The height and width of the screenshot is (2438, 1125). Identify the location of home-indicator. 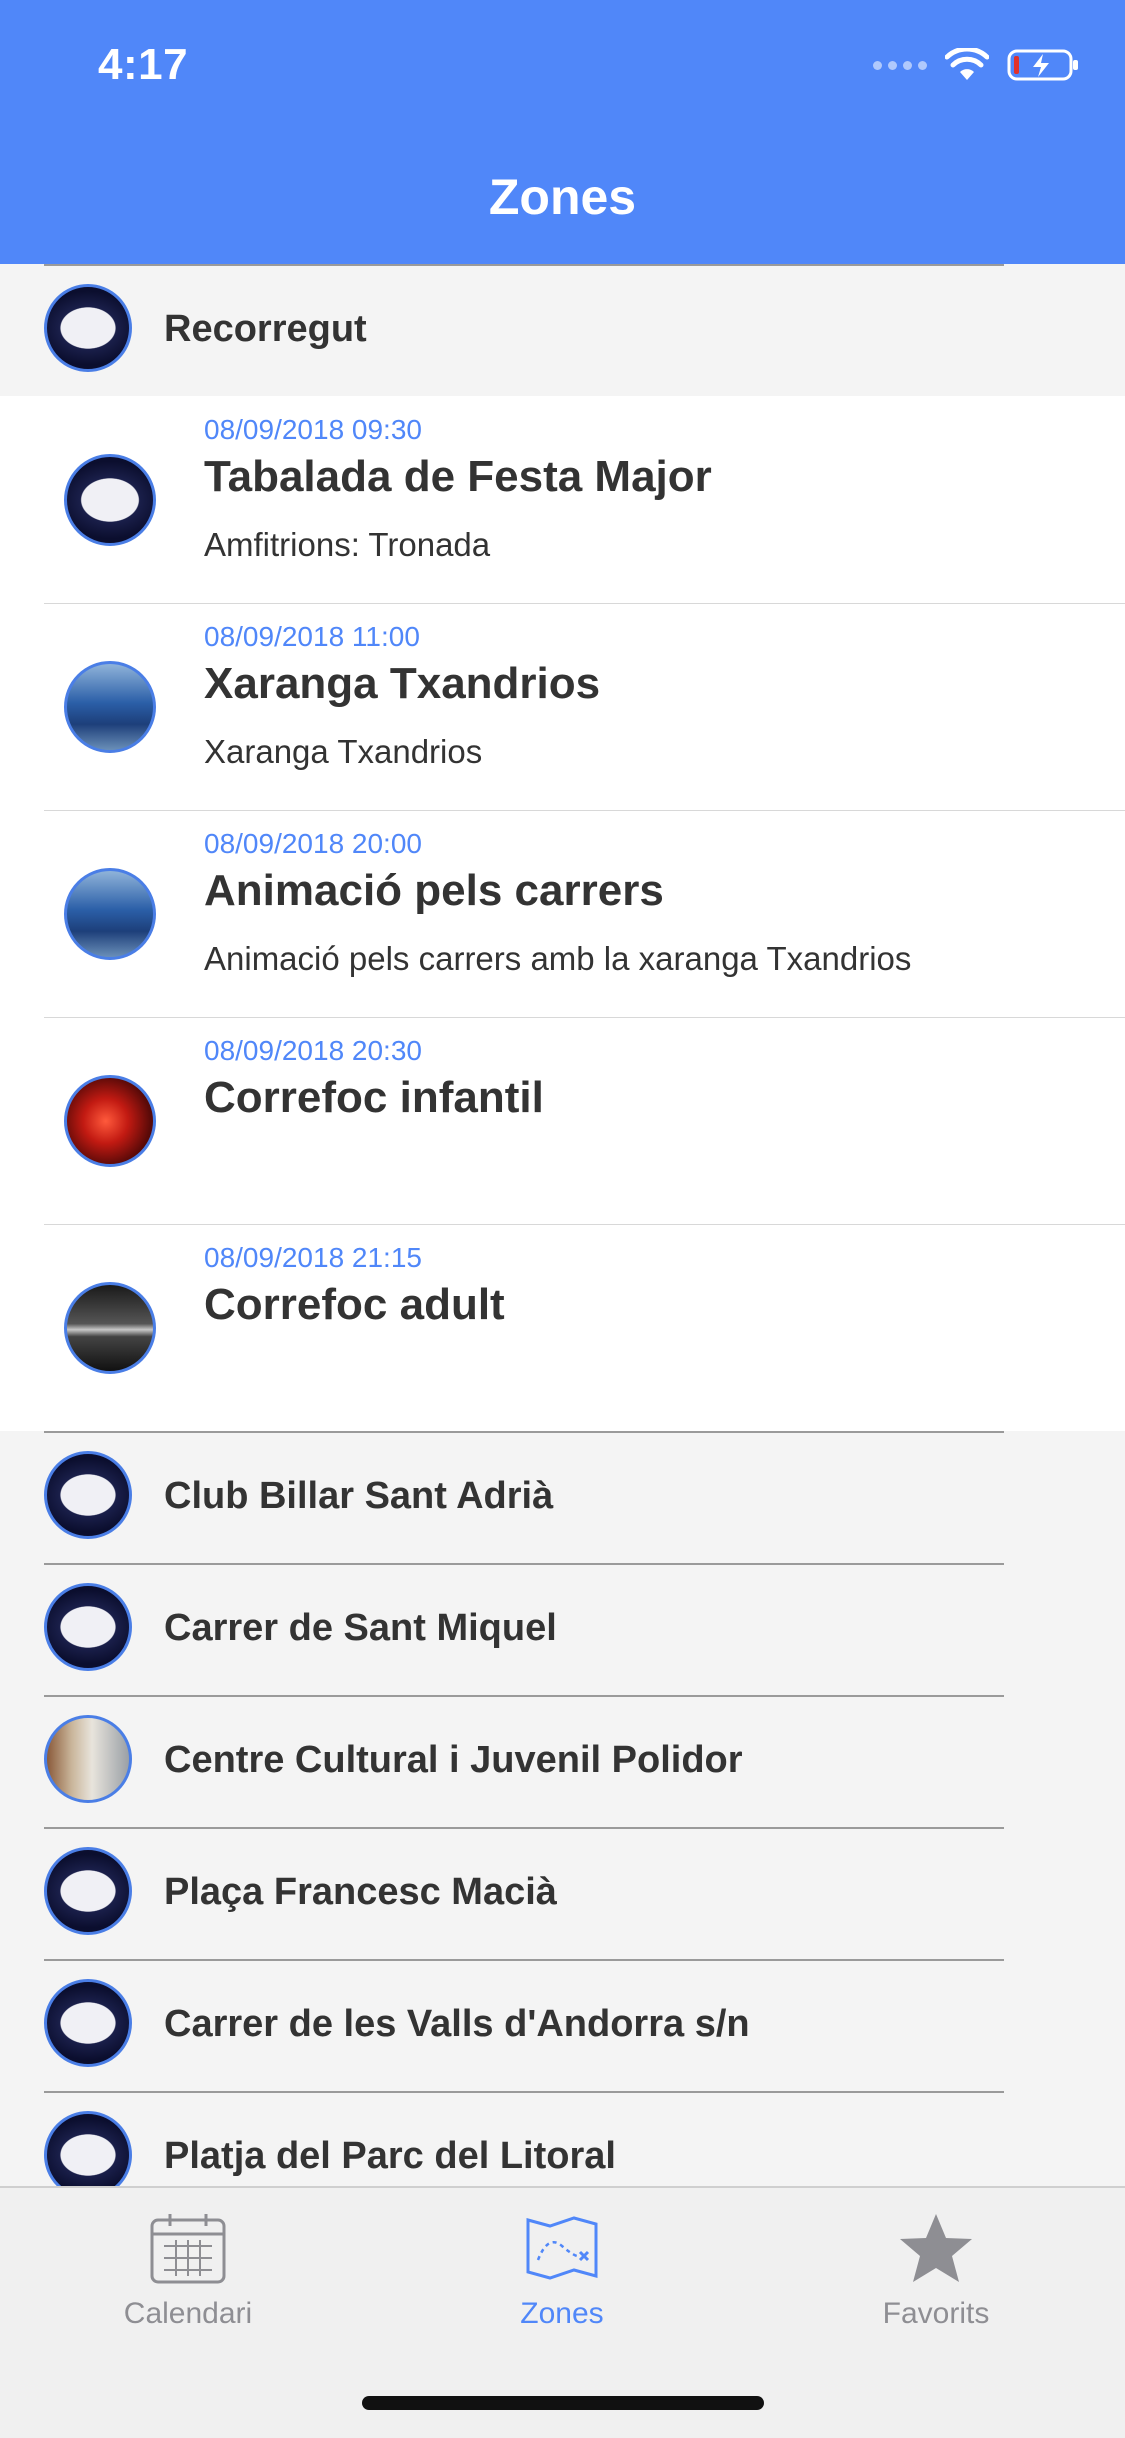
(563, 2403).